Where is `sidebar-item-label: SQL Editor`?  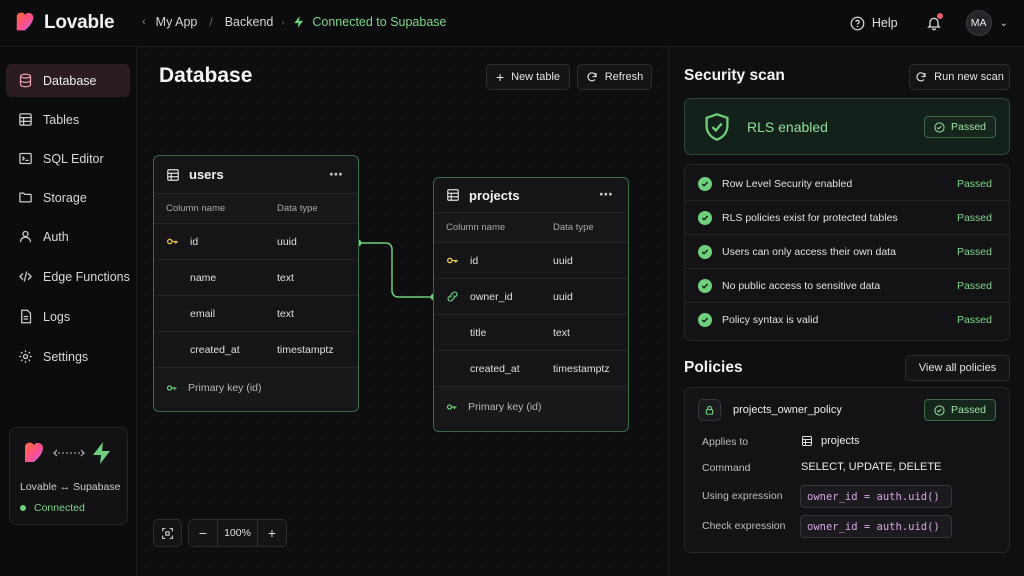 sidebar-item-label: SQL Editor is located at coordinates (73, 158).